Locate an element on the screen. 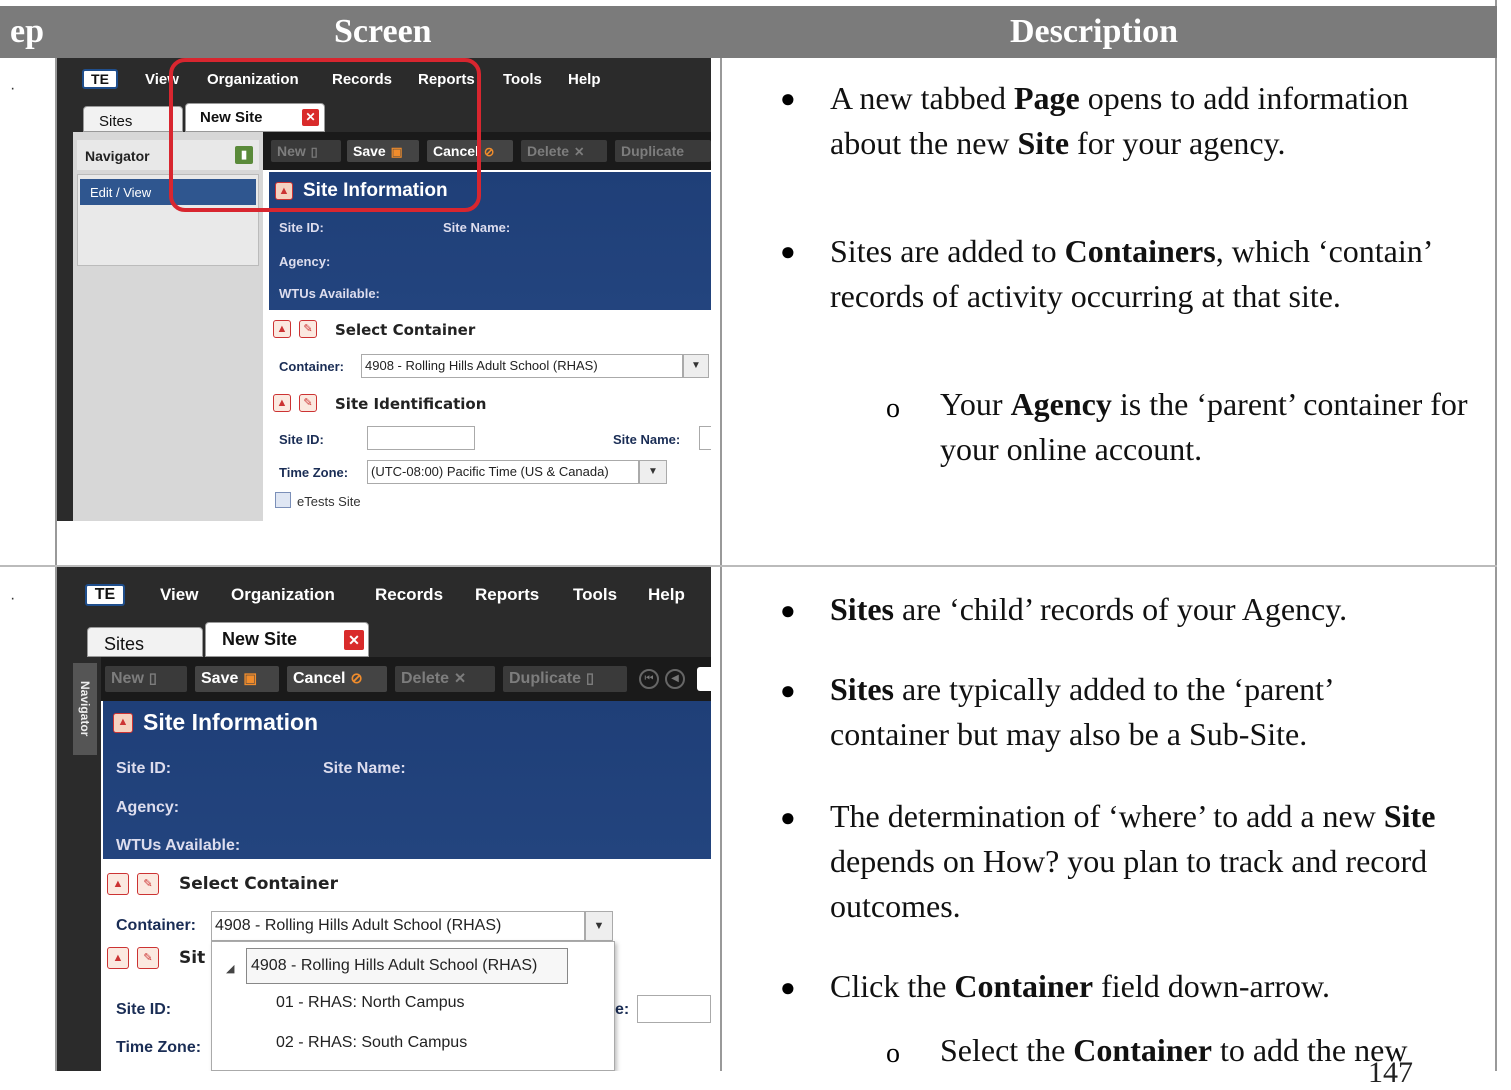 This screenshot has width=1511, height=1090. step-header: ep is located at coordinates (27, 31).